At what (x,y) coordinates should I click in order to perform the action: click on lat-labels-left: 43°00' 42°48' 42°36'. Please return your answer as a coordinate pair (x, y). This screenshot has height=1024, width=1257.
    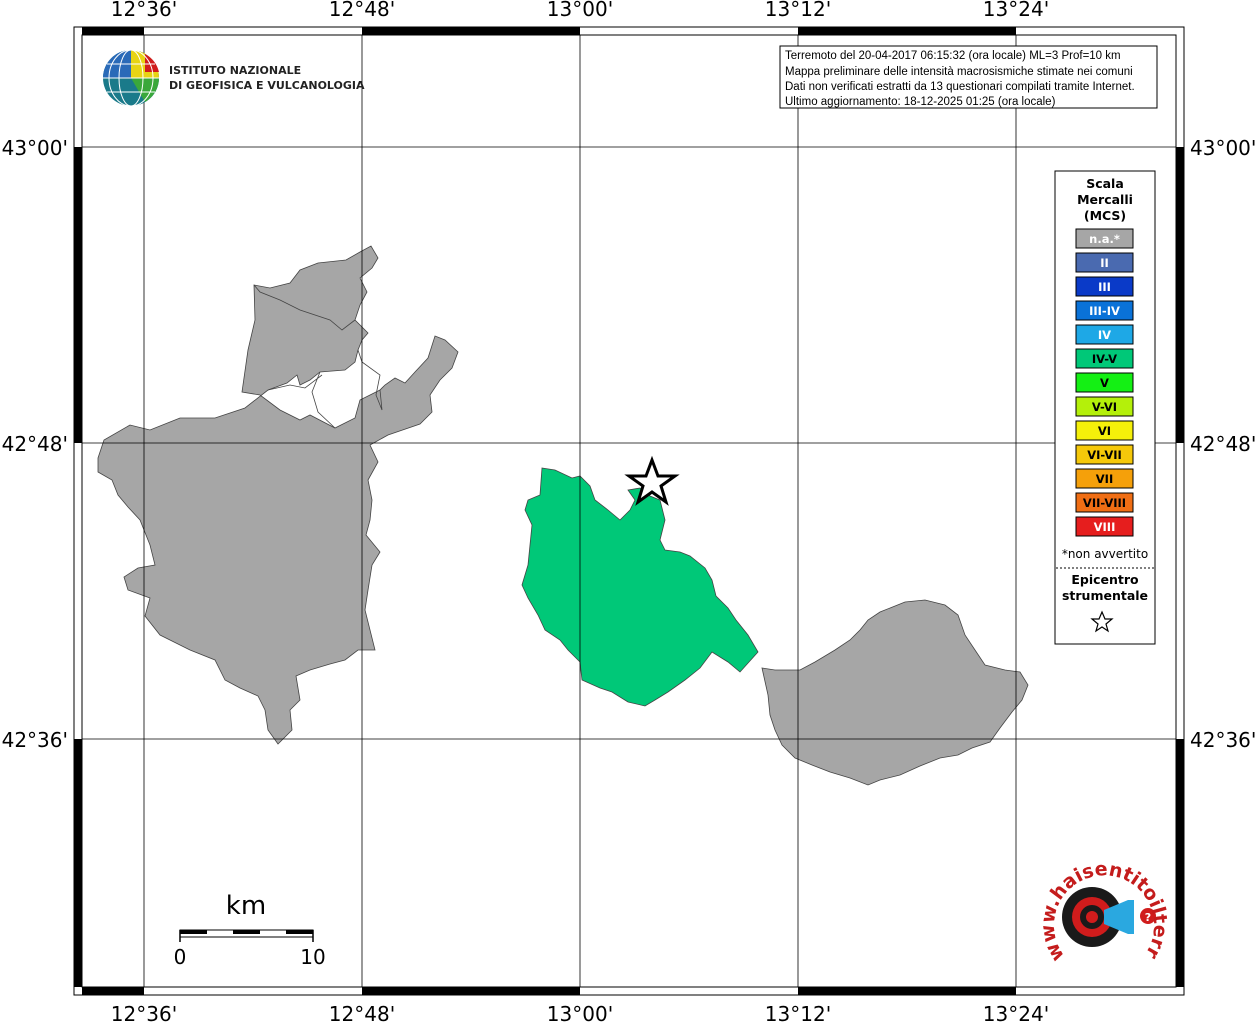
    Looking at the image, I should click on (35, 444).